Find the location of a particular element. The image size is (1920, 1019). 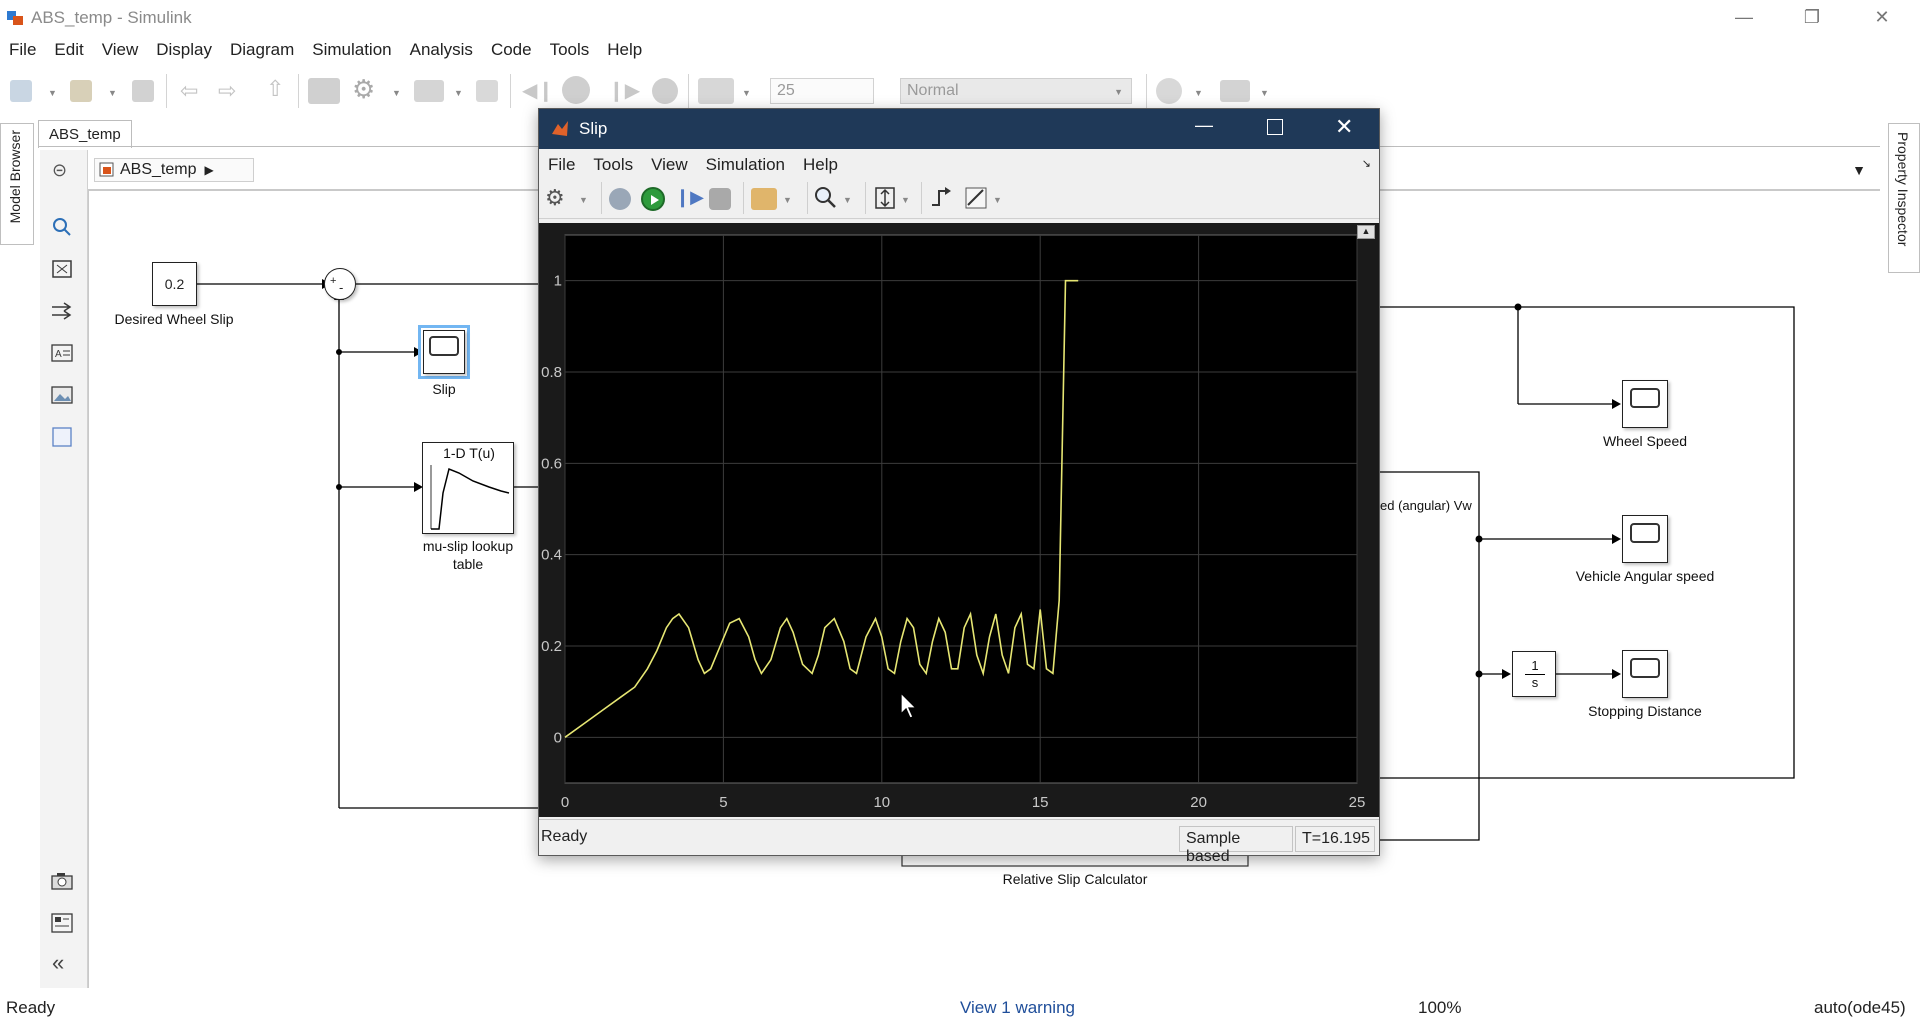

x-tick-label: 10 is located at coordinates (881, 802).